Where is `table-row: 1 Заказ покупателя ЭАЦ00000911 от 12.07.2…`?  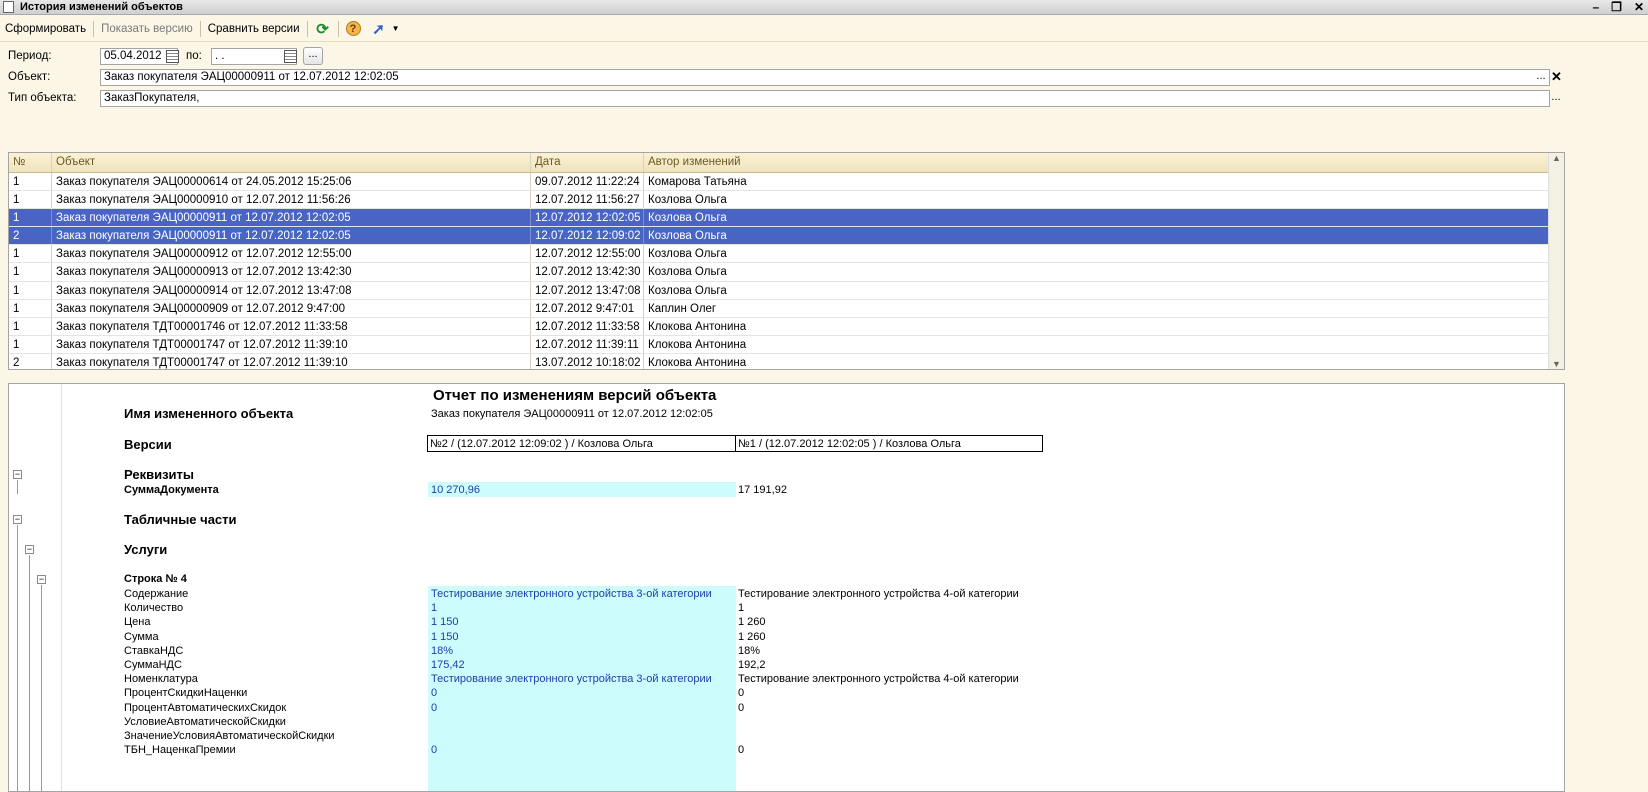 table-row: 1 Заказ покупателя ЭАЦ00000911 от 12.07.2… is located at coordinates (786, 218).